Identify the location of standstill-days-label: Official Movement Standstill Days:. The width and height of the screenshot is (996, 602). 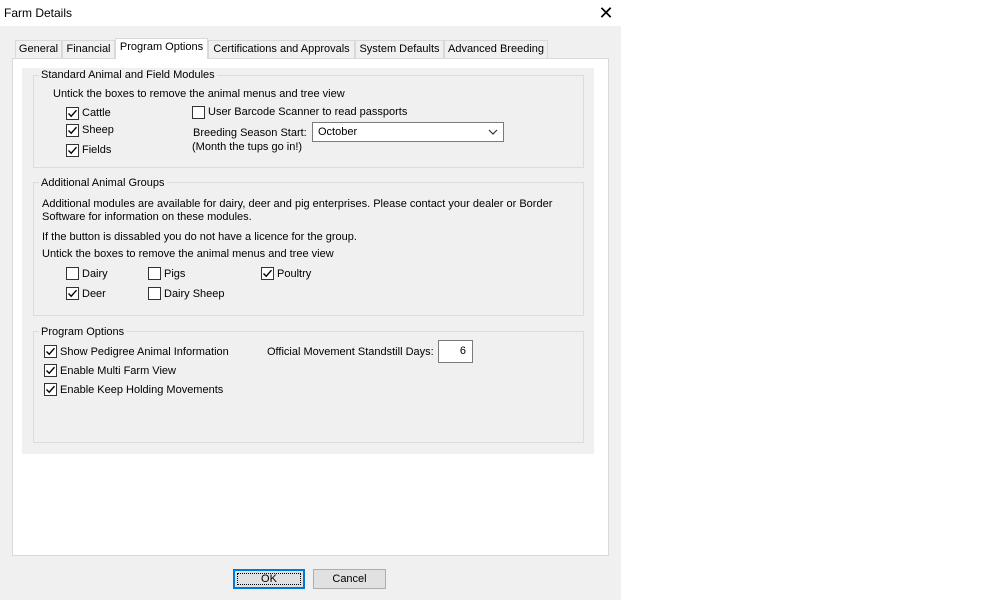
(350, 352).